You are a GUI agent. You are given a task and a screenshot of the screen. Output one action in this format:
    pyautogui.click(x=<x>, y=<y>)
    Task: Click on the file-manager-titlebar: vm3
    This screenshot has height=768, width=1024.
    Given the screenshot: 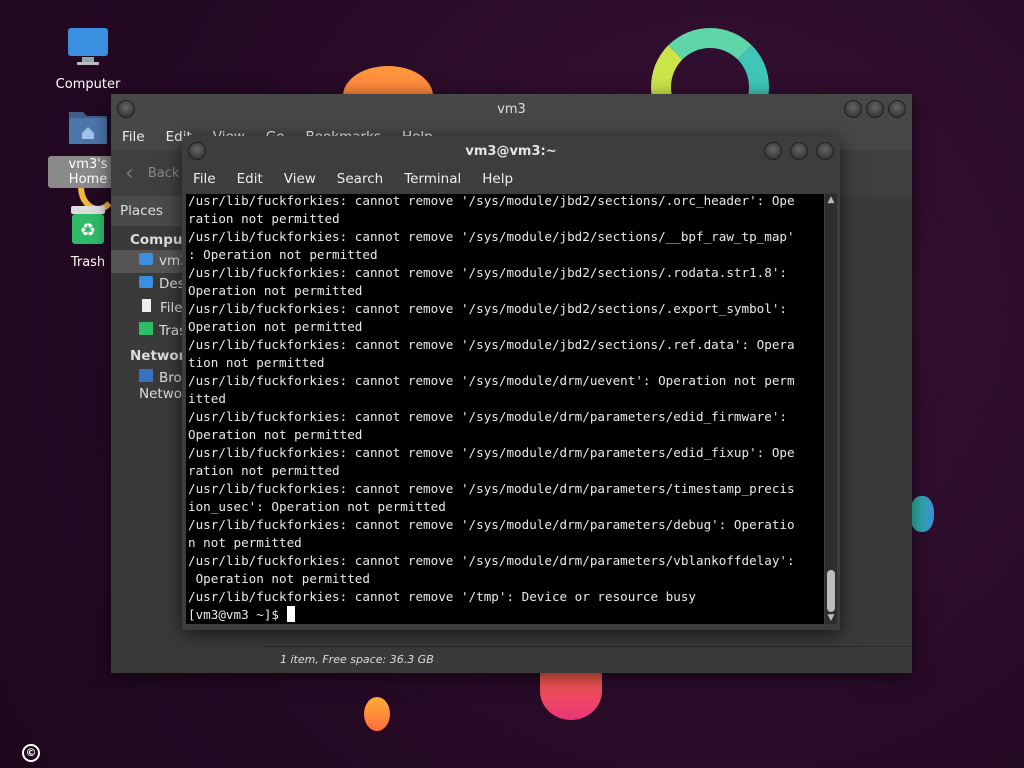 What is the action you would take?
    pyautogui.click(x=511, y=109)
    